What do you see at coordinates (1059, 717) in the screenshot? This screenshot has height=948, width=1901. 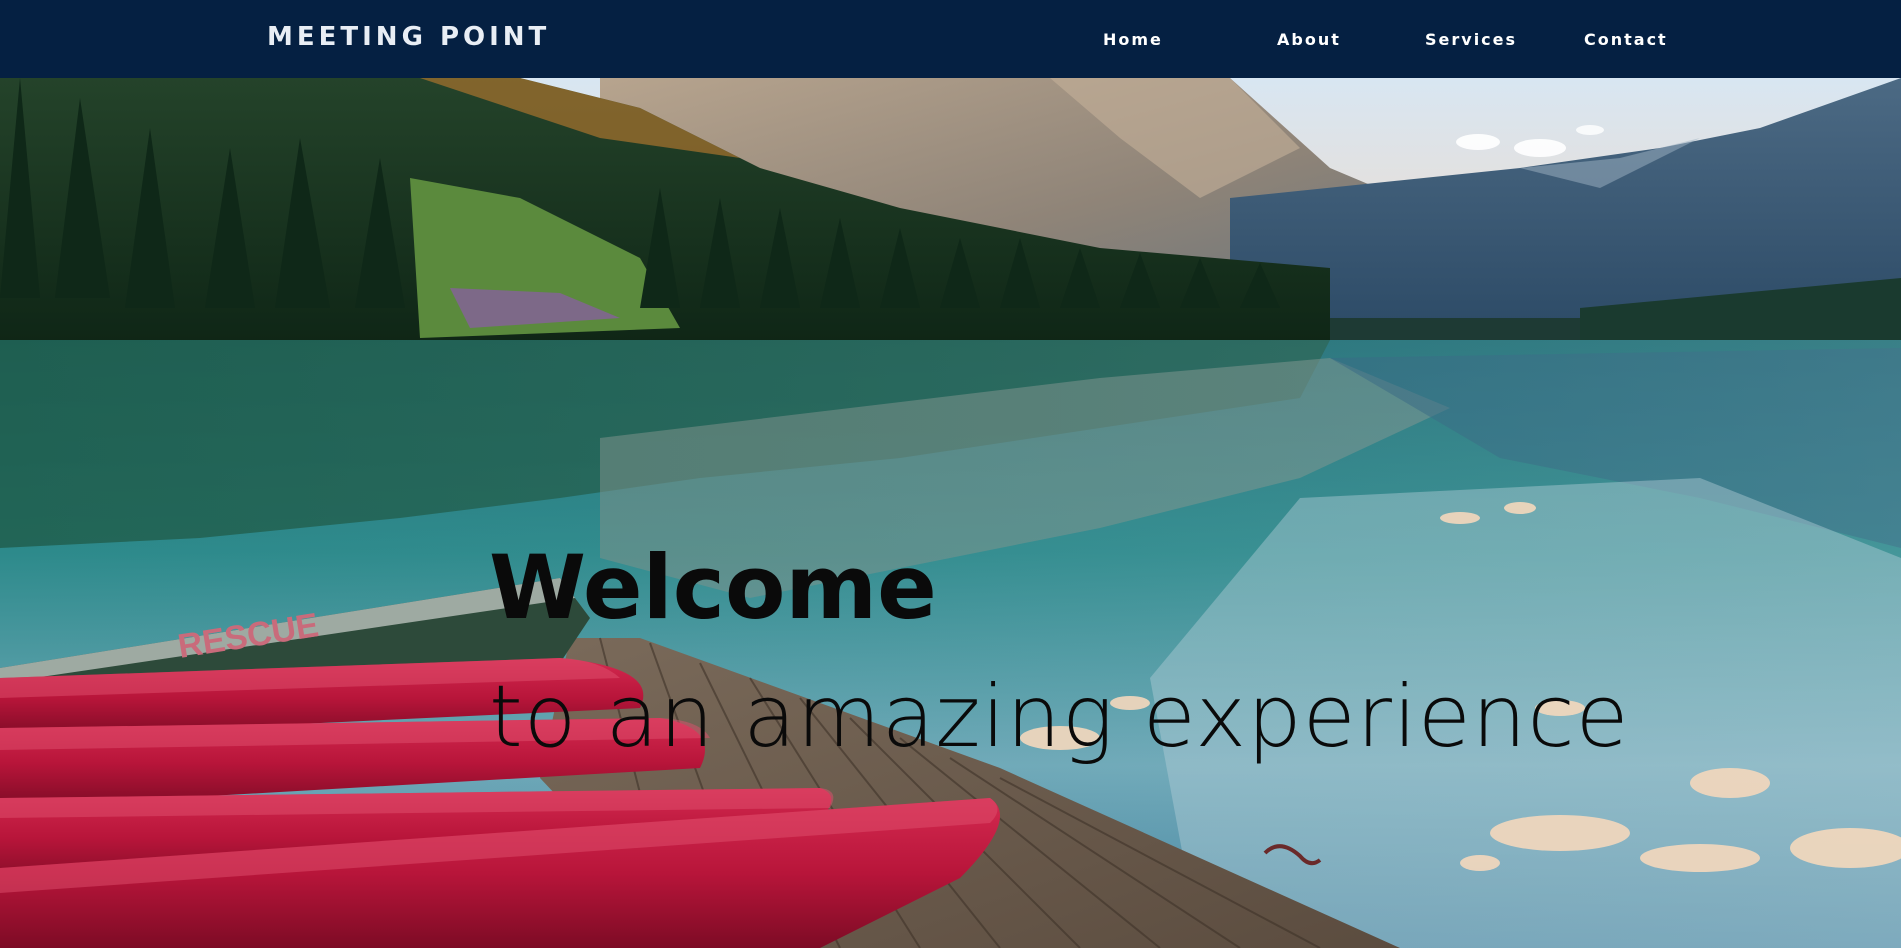 I see `hero-subheading: to an amazing experience` at bounding box center [1059, 717].